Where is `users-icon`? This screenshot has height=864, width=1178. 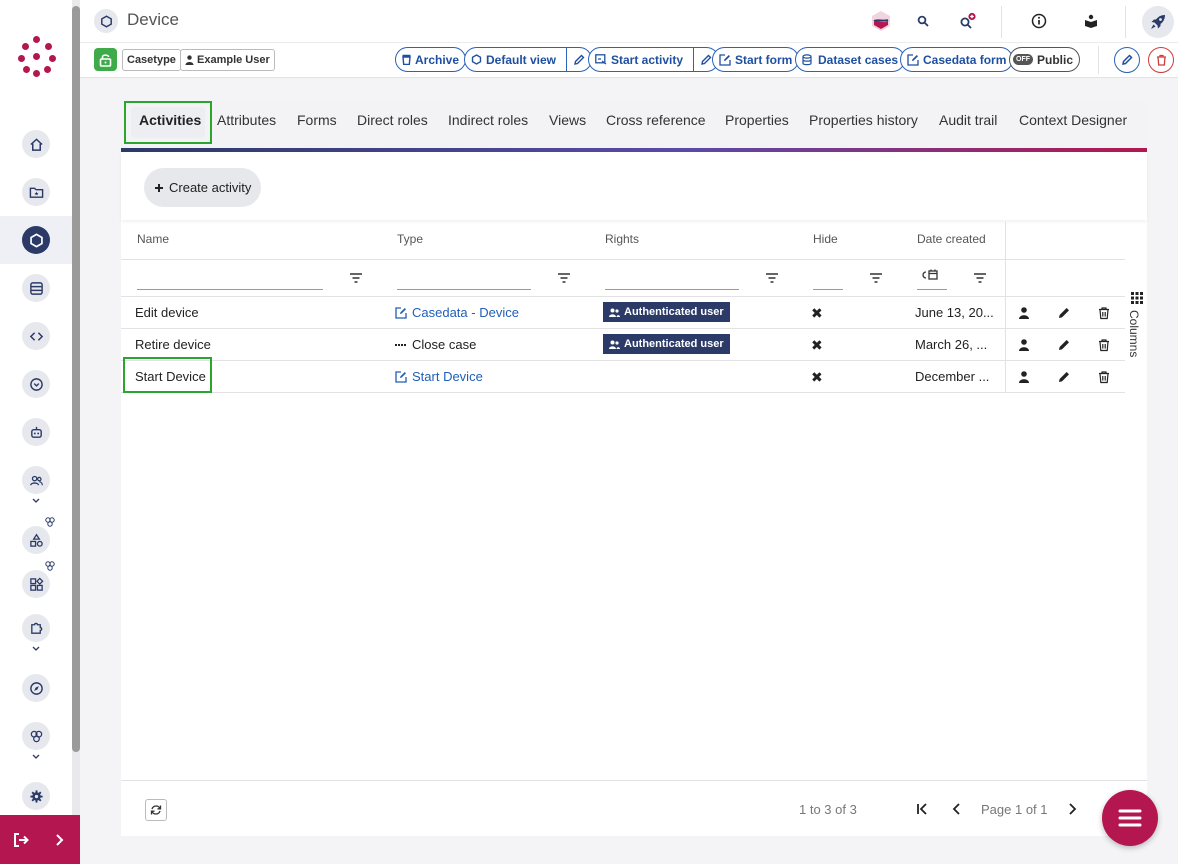 users-icon is located at coordinates (36, 480).